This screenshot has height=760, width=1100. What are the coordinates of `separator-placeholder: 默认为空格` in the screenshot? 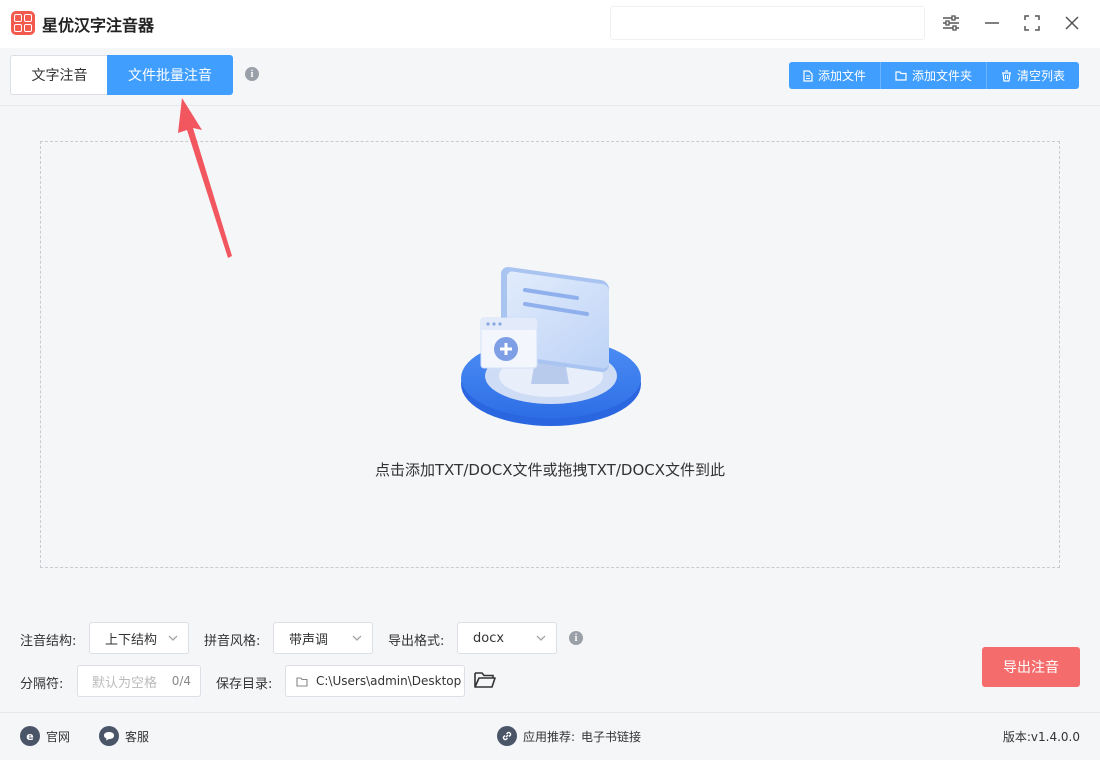 It's located at (125, 683).